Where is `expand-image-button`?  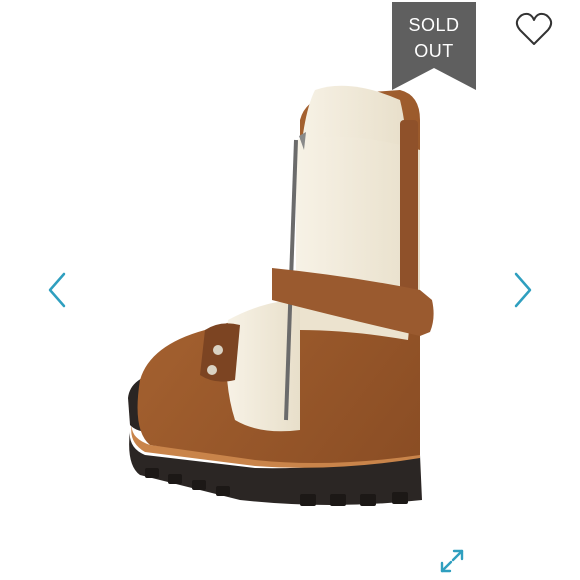
expand-image-button is located at coordinates (452, 561).